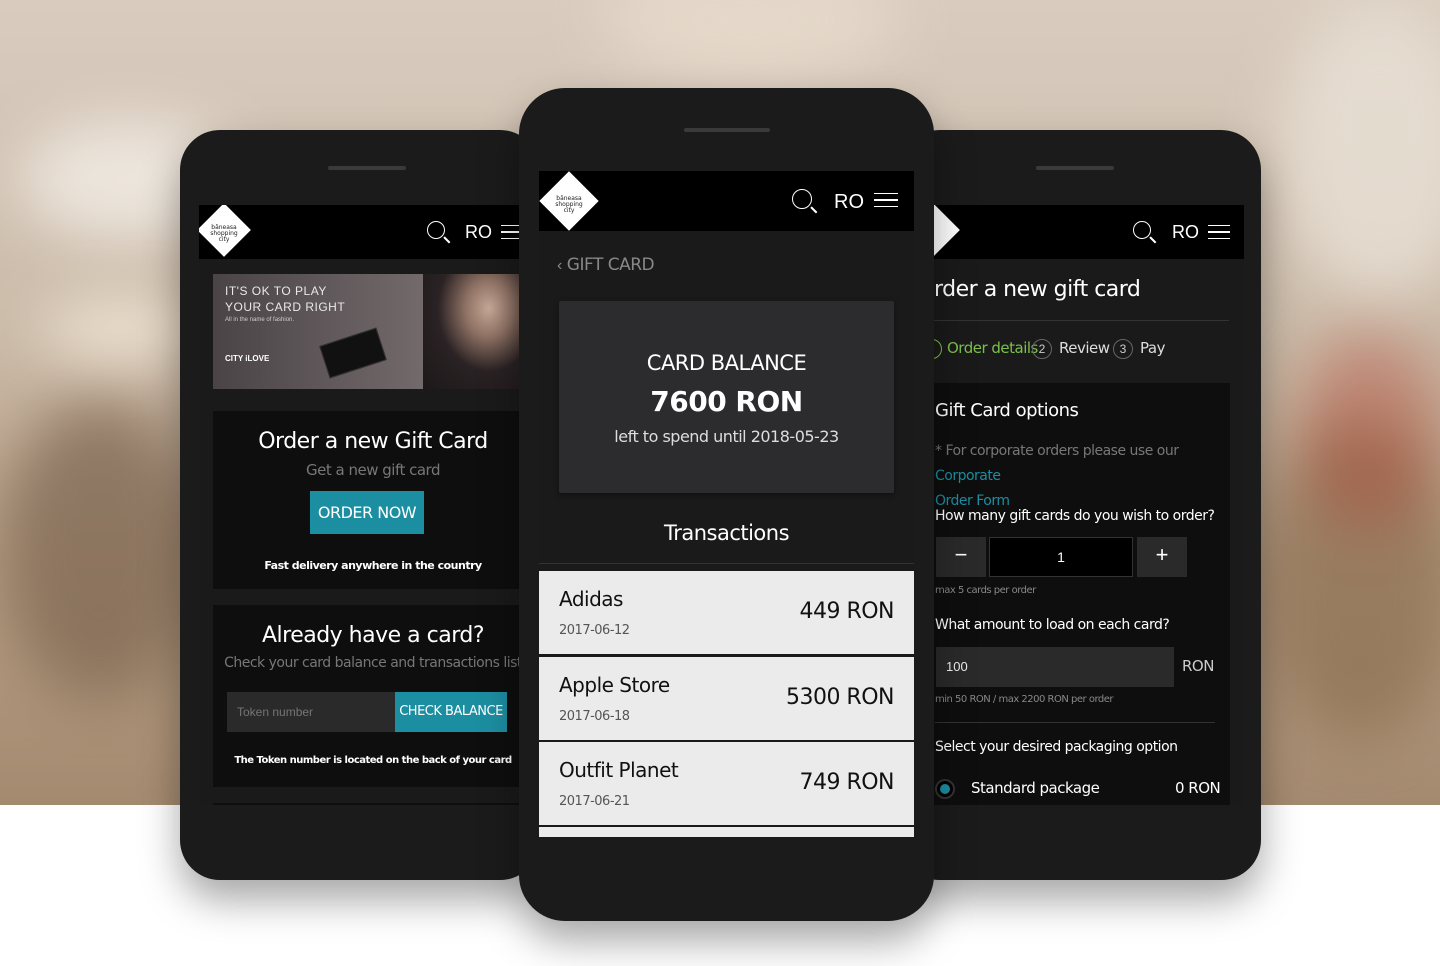  What do you see at coordinates (619, 770) in the screenshot?
I see `tx-merchant: Outfit Planet` at bounding box center [619, 770].